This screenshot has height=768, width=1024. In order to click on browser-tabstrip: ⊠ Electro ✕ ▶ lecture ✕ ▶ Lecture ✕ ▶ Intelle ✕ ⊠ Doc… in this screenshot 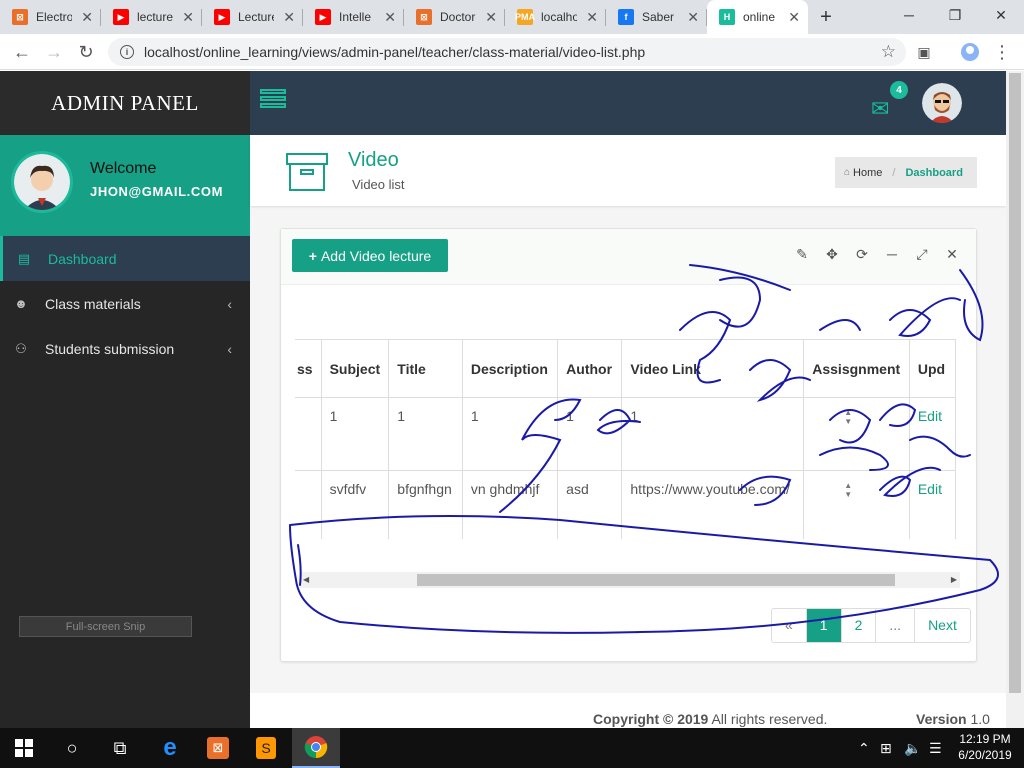, I will do `click(512, 17)`.